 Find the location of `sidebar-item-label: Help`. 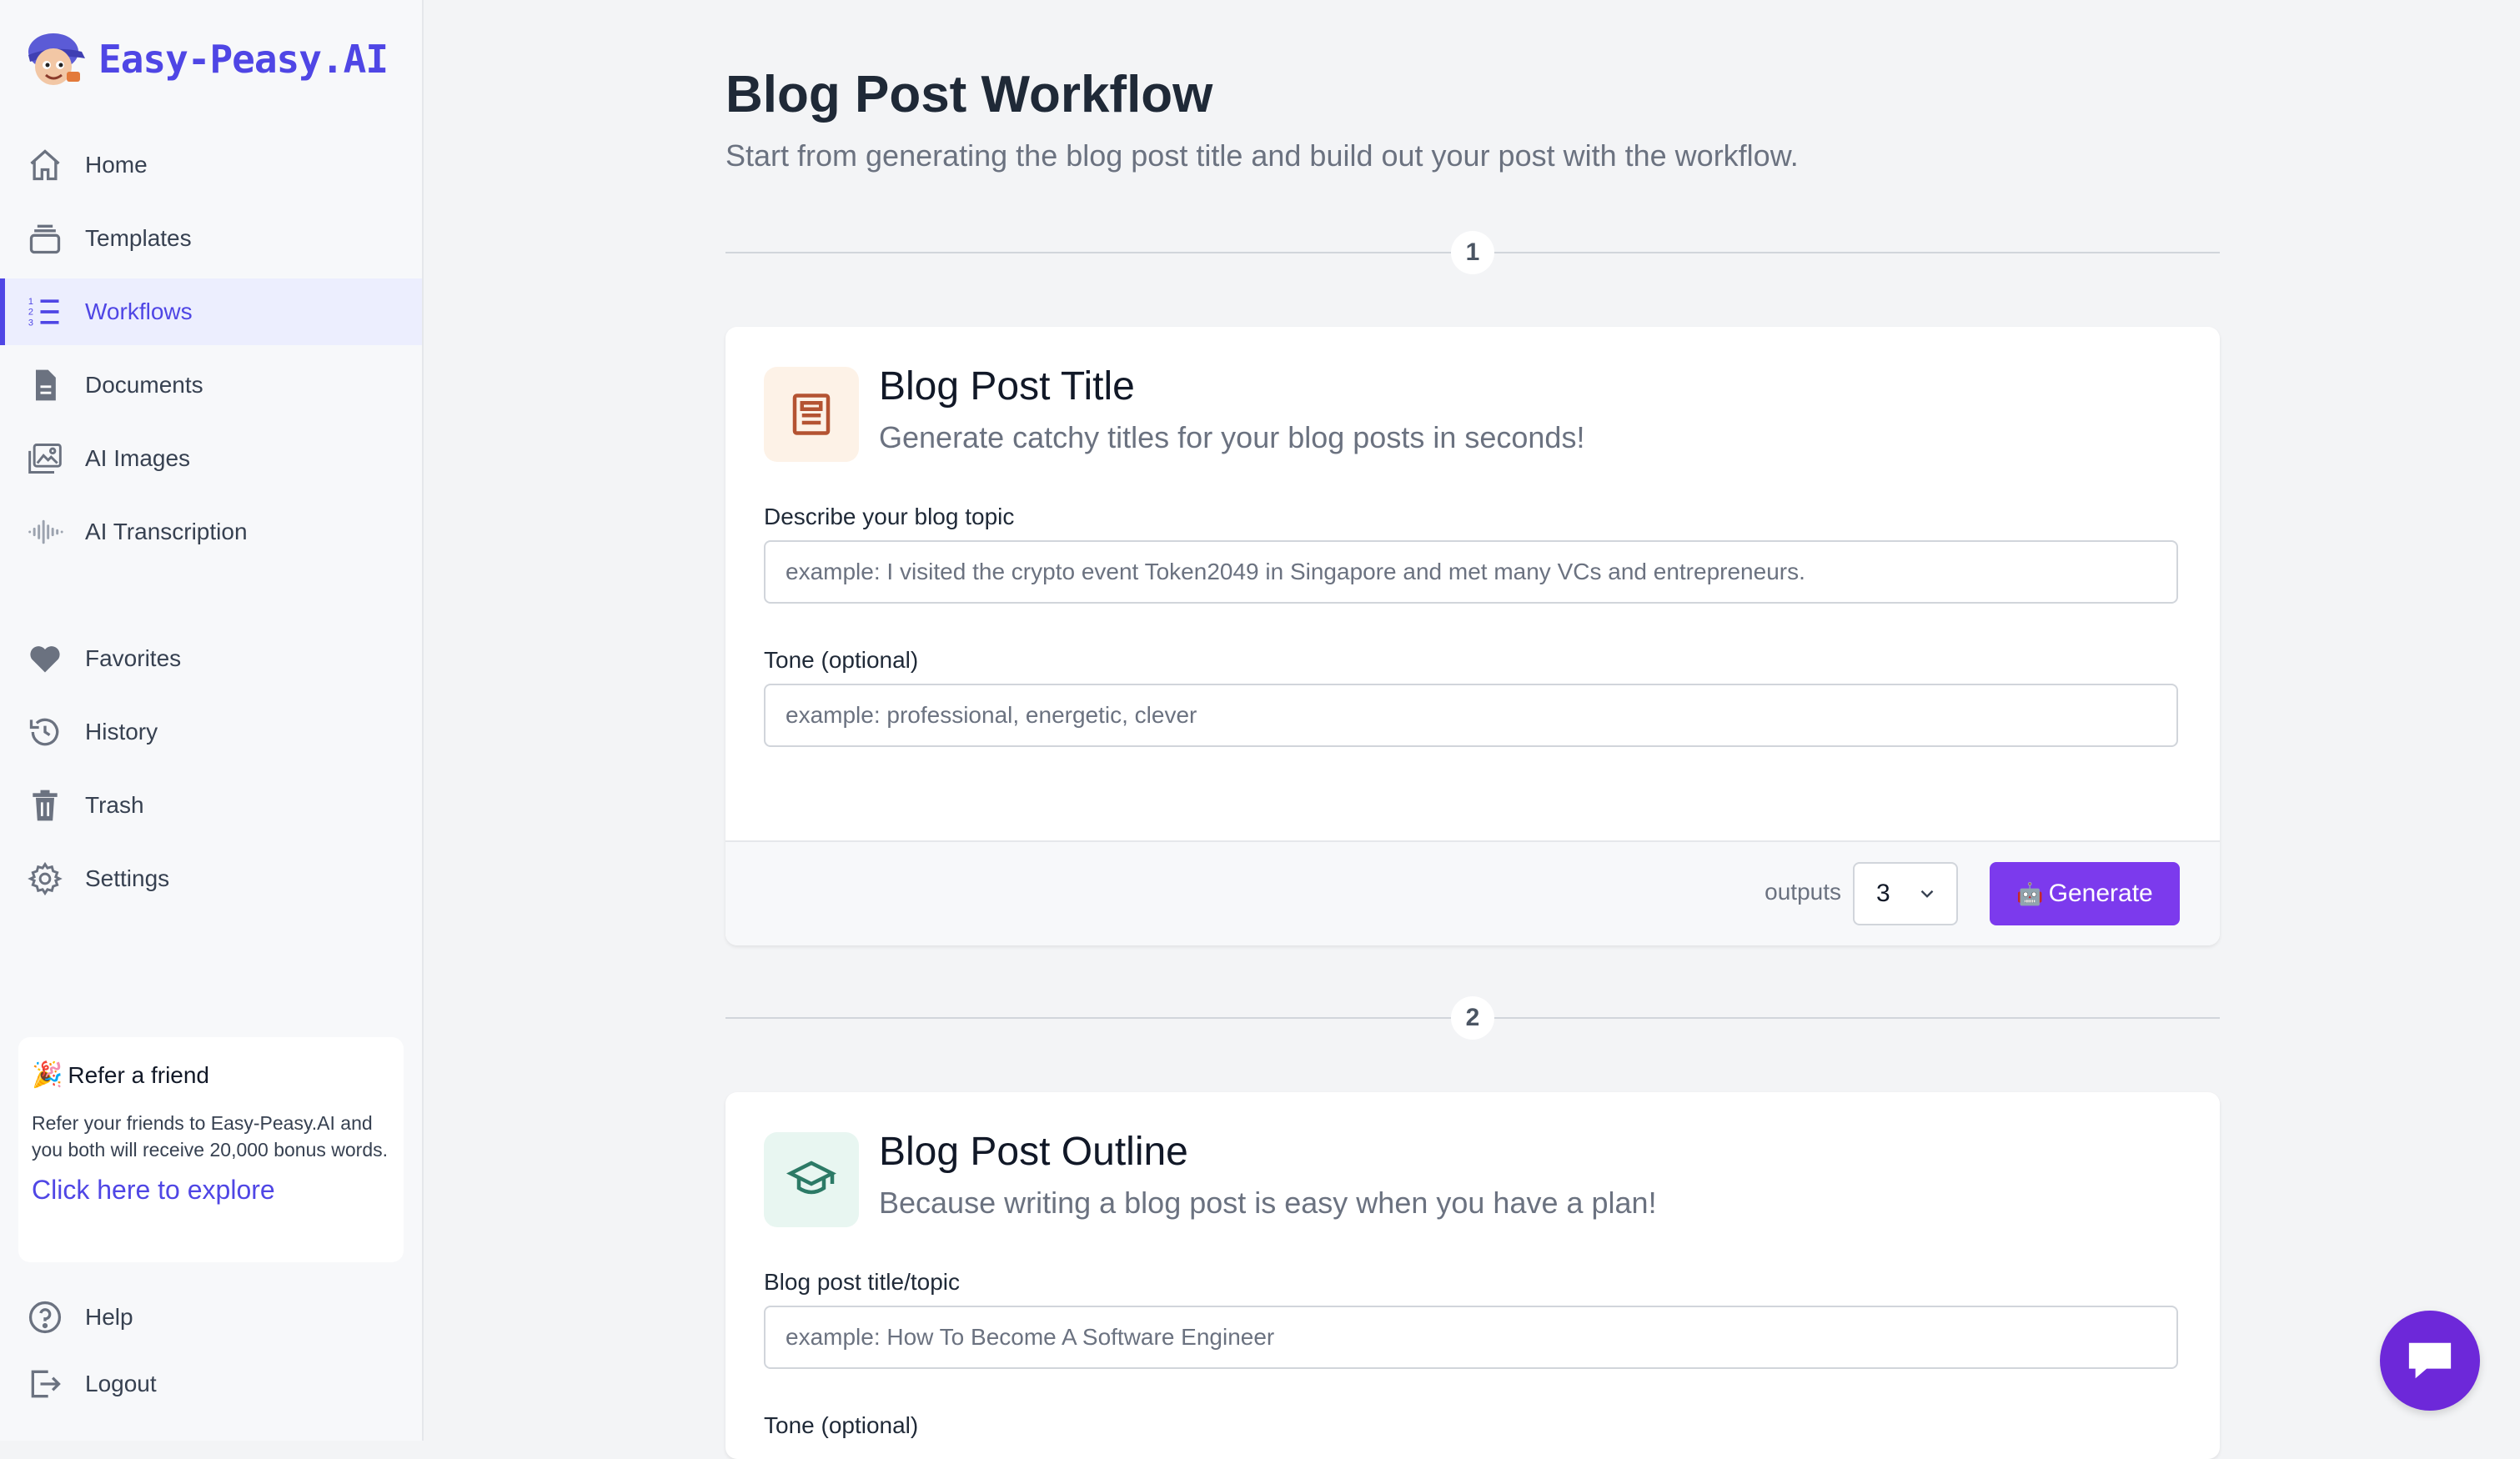

sidebar-item-label: Help is located at coordinates (109, 1317).